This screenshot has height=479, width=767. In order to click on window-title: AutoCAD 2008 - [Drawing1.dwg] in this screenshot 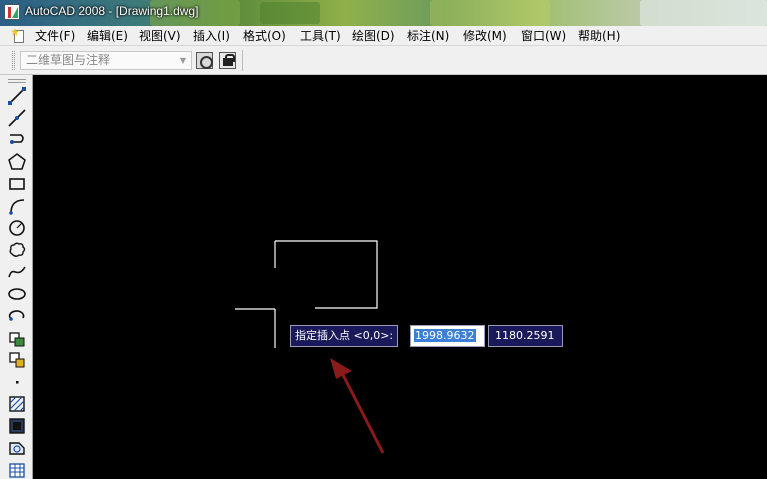, I will do `click(112, 11)`.